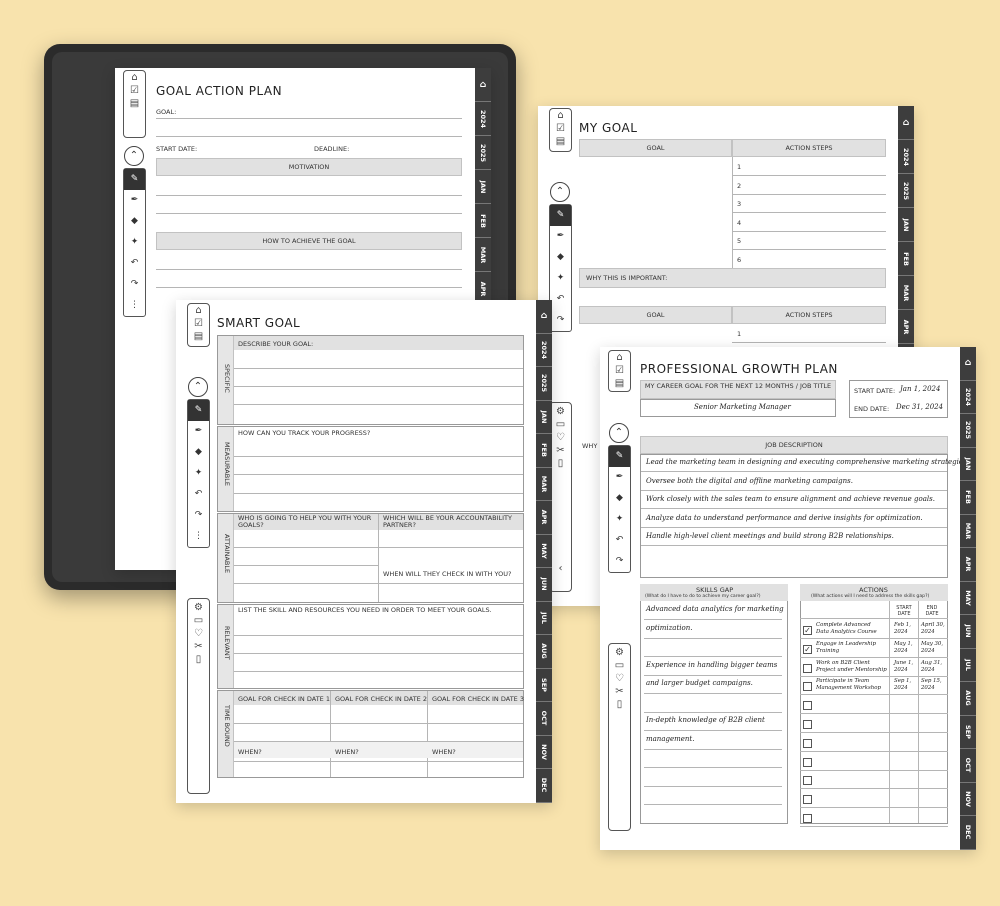 The height and width of the screenshot is (906, 1000). I want to click on tab-aug: AUG, so click(968, 699).